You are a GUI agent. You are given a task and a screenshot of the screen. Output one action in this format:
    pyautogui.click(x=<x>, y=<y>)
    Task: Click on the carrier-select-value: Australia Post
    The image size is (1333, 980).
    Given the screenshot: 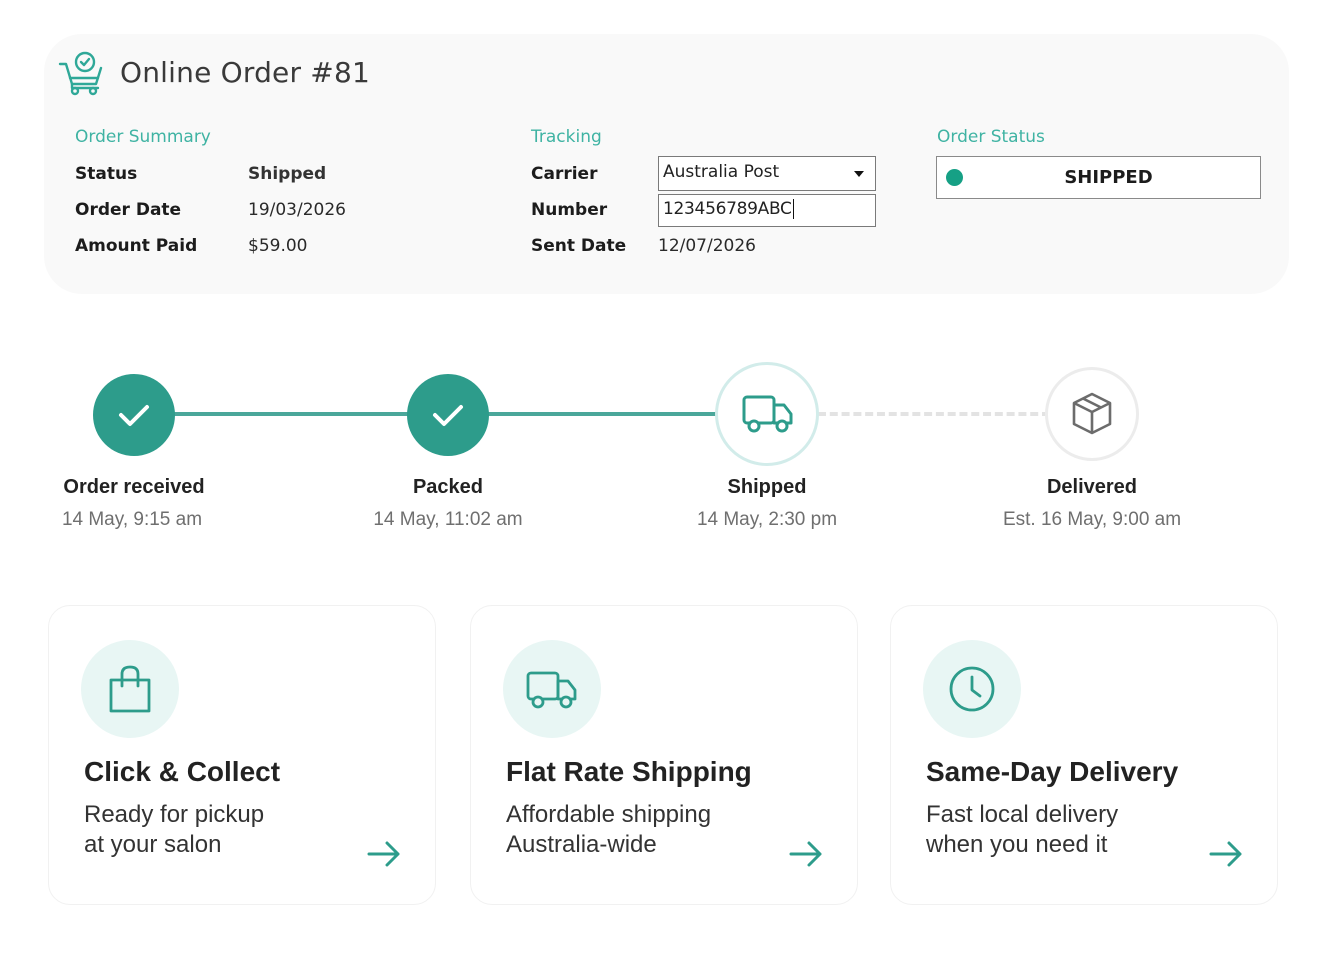 What is the action you would take?
    pyautogui.click(x=721, y=172)
    